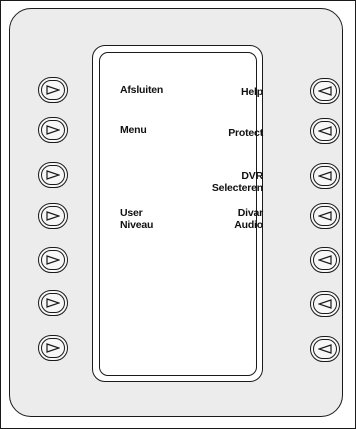 The width and height of the screenshot is (356, 429). I want to click on label-menu: Menu, so click(133, 130).